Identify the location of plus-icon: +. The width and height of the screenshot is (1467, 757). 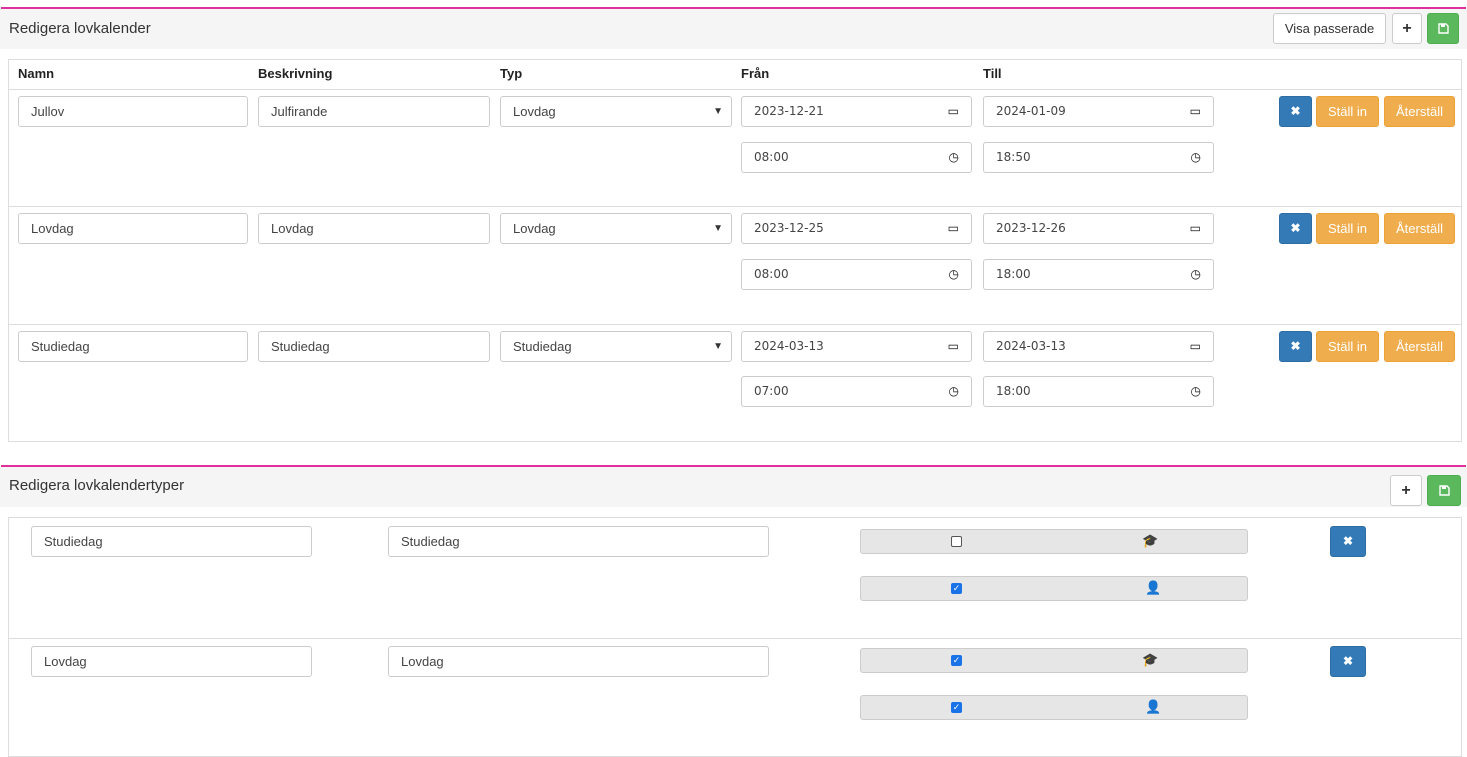
(1407, 28).